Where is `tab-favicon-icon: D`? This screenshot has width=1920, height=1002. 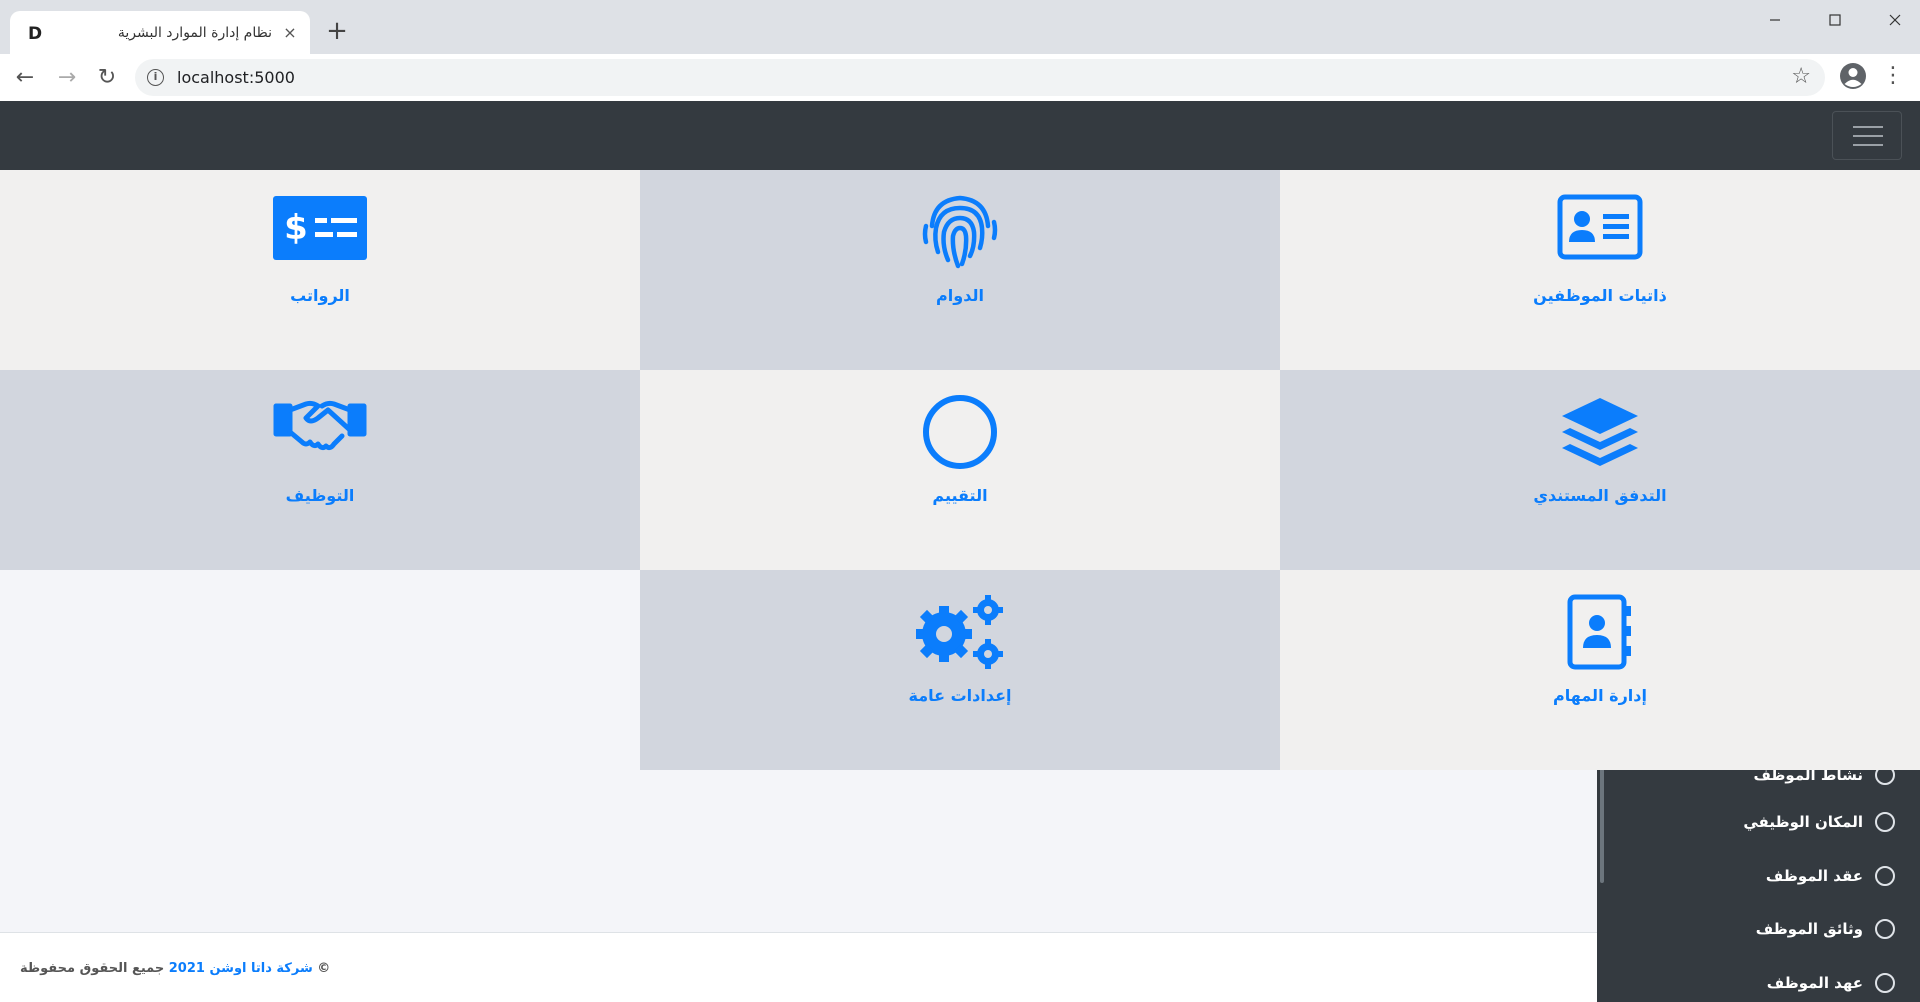 tab-favicon-icon: D is located at coordinates (35, 34).